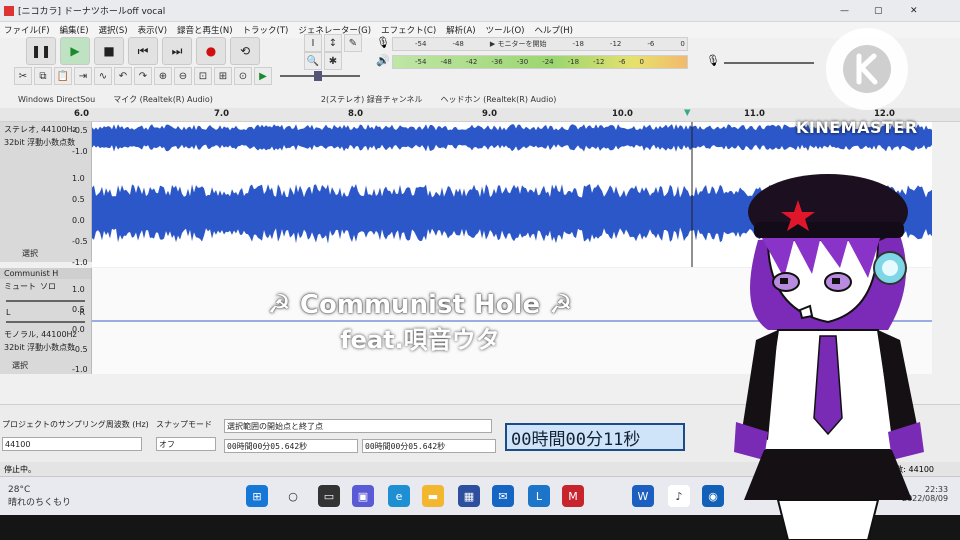  I want to click on envelope-tool-icon: ↕, so click(333, 43).